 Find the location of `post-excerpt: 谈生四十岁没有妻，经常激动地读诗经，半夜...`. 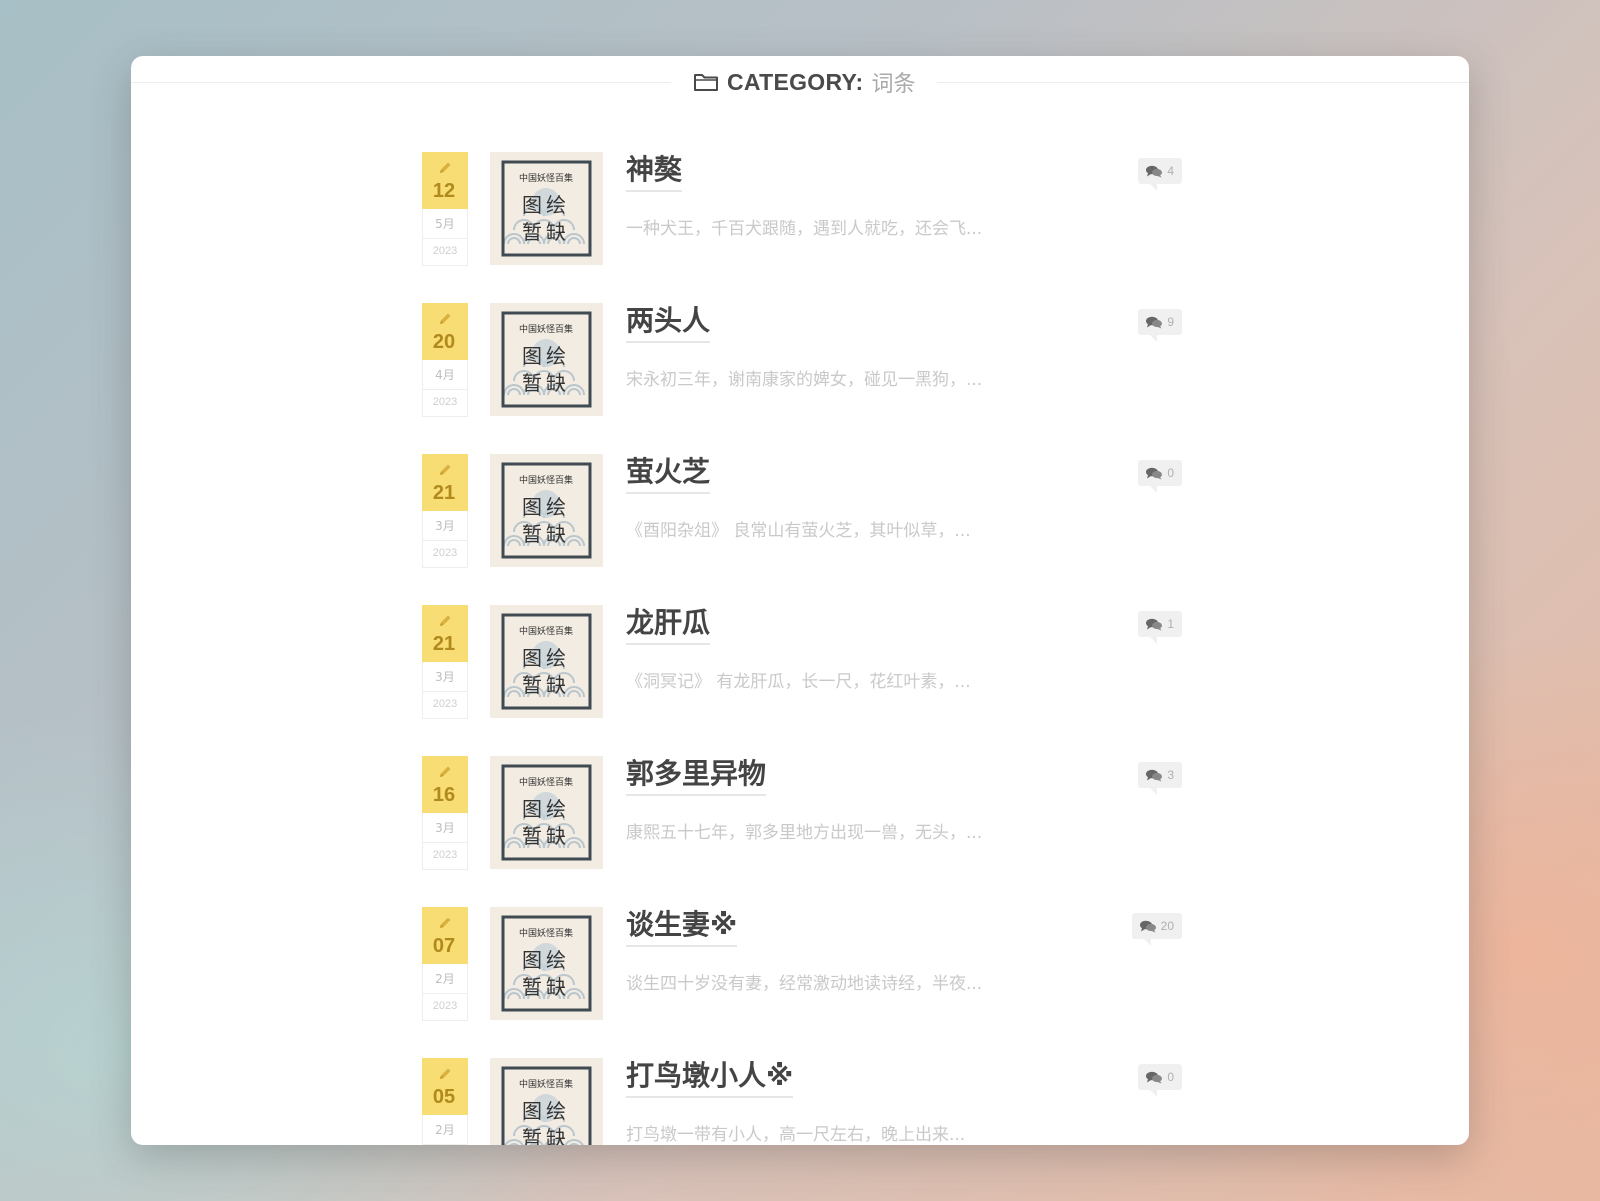

post-excerpt: 谈生四十岁没有妻，经常激动地读诗经，半夜... is located at coordinates (804, 984).